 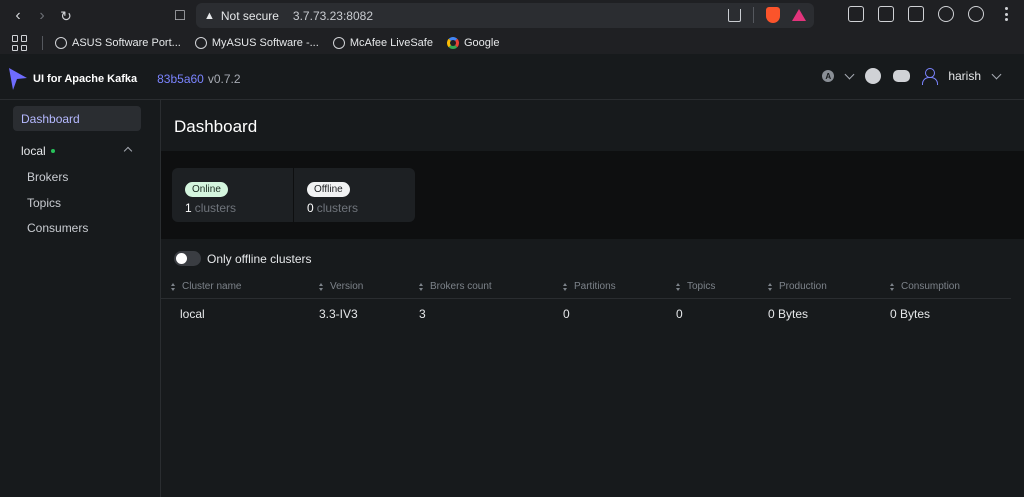 What do you see at coordinates (910, 314) in the screenshot?
I see `cell-consumption: 0 Bytes` at bounding box center [910, 314].